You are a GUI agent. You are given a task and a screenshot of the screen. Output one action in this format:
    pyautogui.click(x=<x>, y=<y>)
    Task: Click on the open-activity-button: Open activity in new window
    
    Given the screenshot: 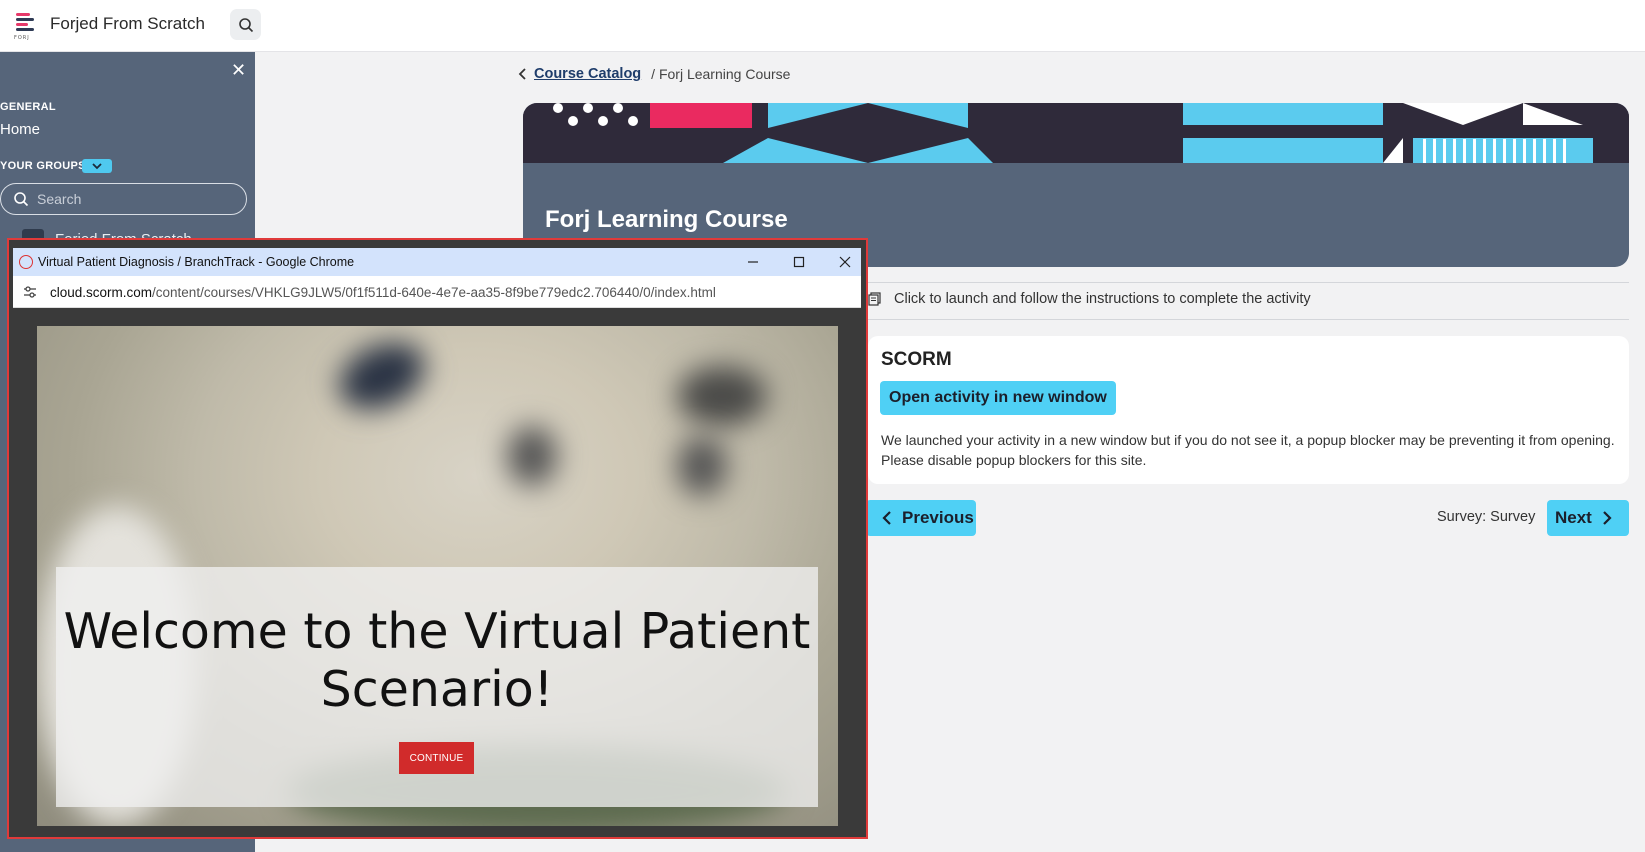 What is the action you would take?
    pyautogui.click(x=998, y=398)
    